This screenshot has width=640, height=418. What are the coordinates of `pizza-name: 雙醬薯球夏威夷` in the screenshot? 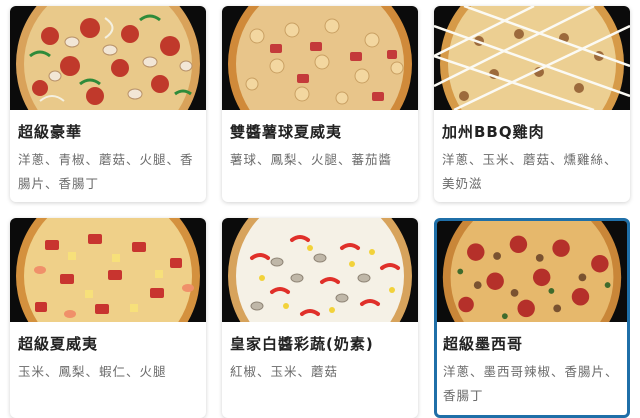 It's located at (286, 132).